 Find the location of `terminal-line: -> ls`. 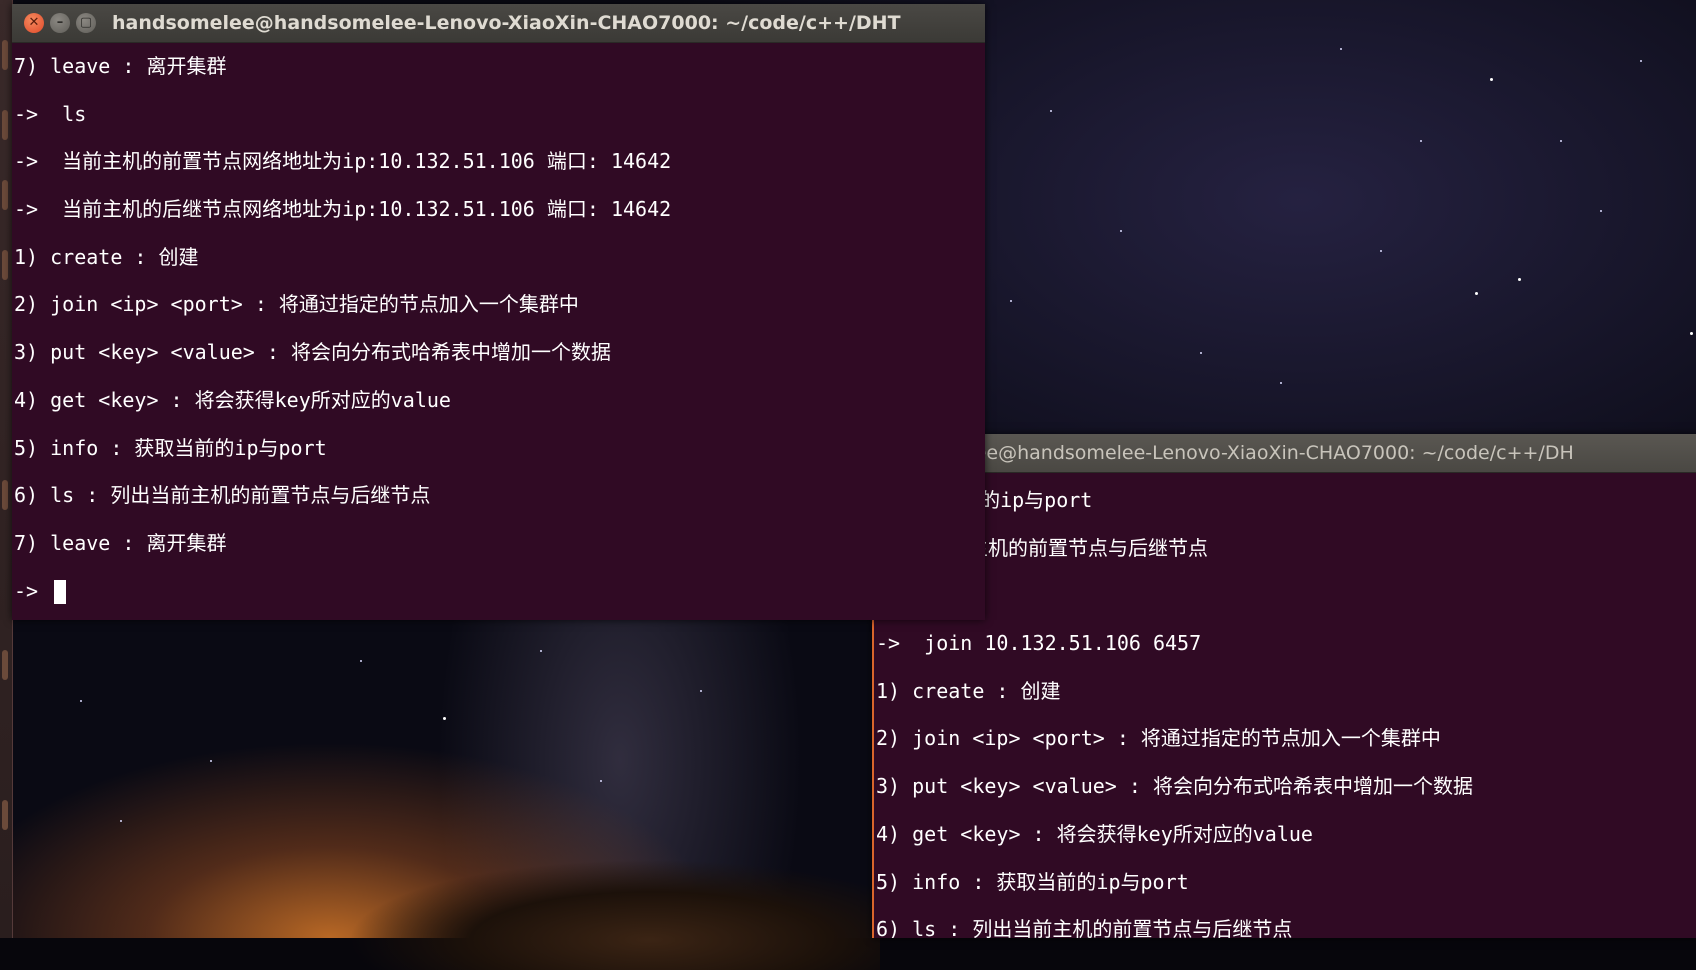

terminal-line: -> ls is located at coordinates (50, 113).